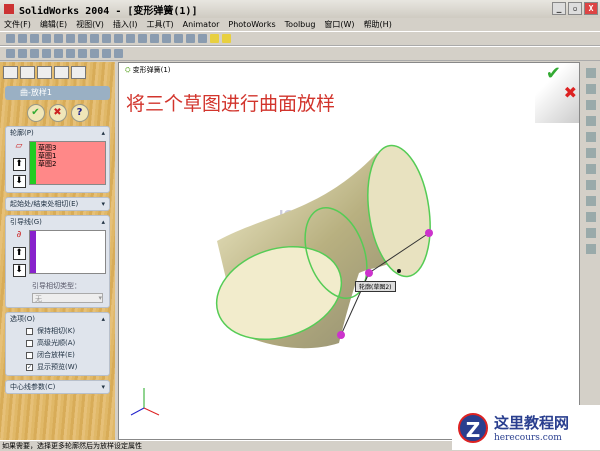 Image resolution: width=600 pixels, height=451 pixels. Describe the element at coordinates (130, 38) in the screenshot. I see `zoom-area-icon` at that location.